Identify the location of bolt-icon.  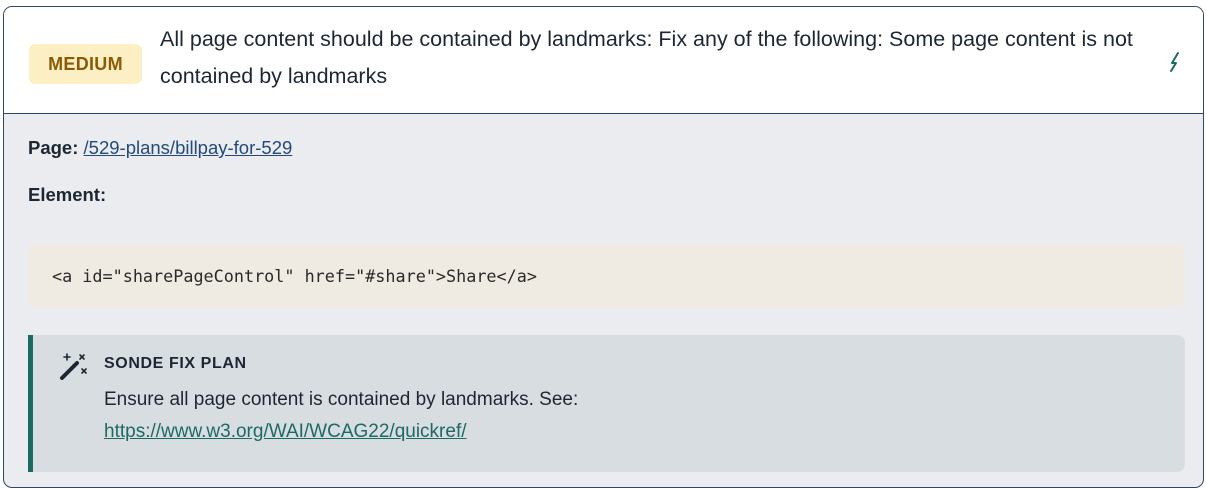
(1175, 62).